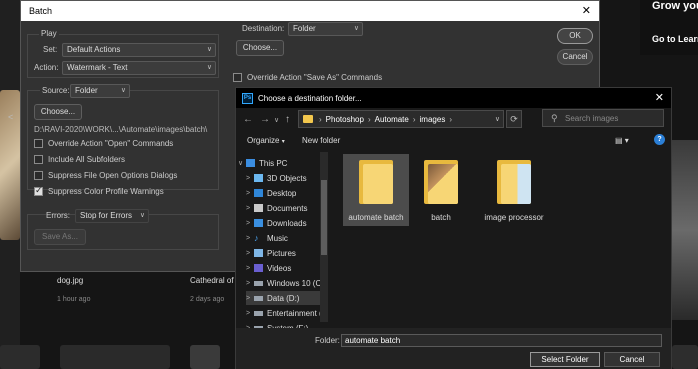 This screenshot has height=369, width=698. Describe the element at coordinates (287, 119) in the screenshot. I see `up-arrow-icon: ↑` at that location.